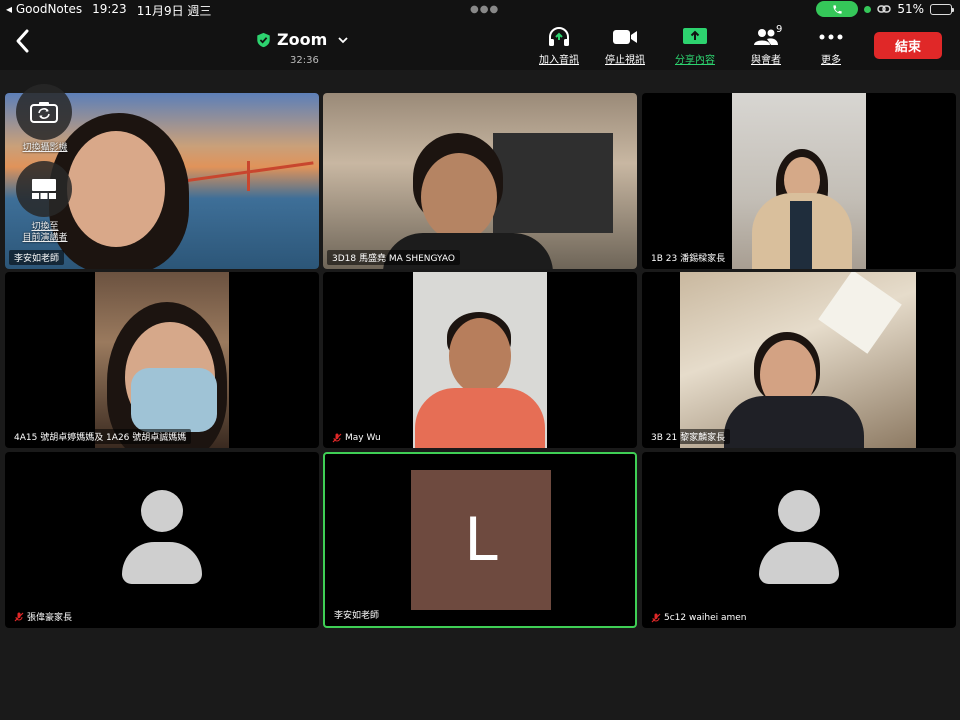 This screenshot has height=720, width=960. What do you see at coordinates (23, 41) in the screenshot?
I see `back-chevron-icon` at bounding box center [23, 41].